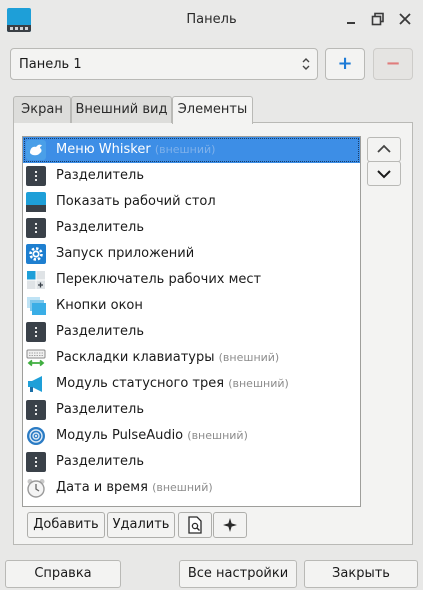 The image size is (423, 590). Describe the element at coordinates (36, 254) in the screenshot. I see `launcher-gear-icon` at that location.